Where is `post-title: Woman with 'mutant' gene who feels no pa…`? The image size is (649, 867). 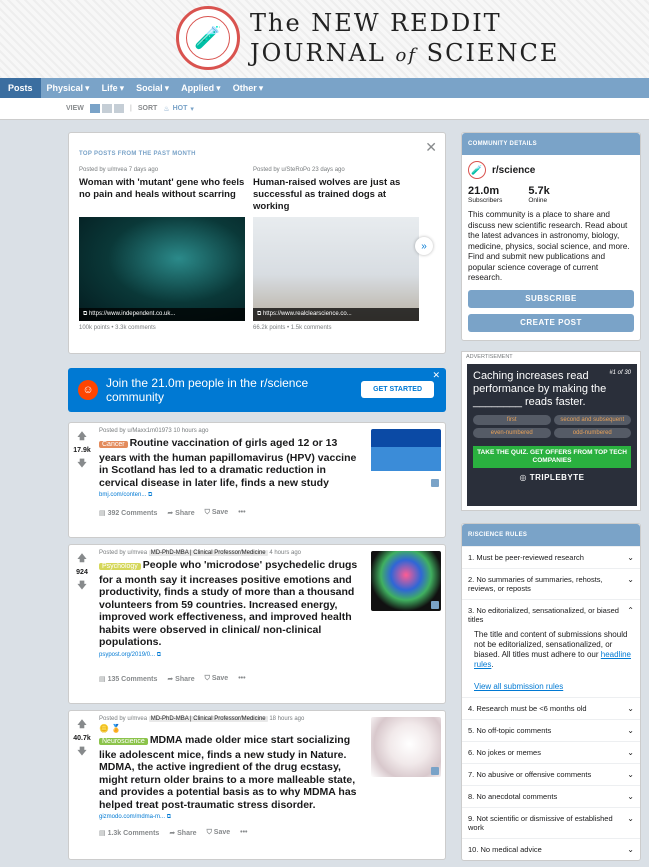
post-title: Woman with 'mutant' gene who feels no pa… is located at coordinates (162, 195).